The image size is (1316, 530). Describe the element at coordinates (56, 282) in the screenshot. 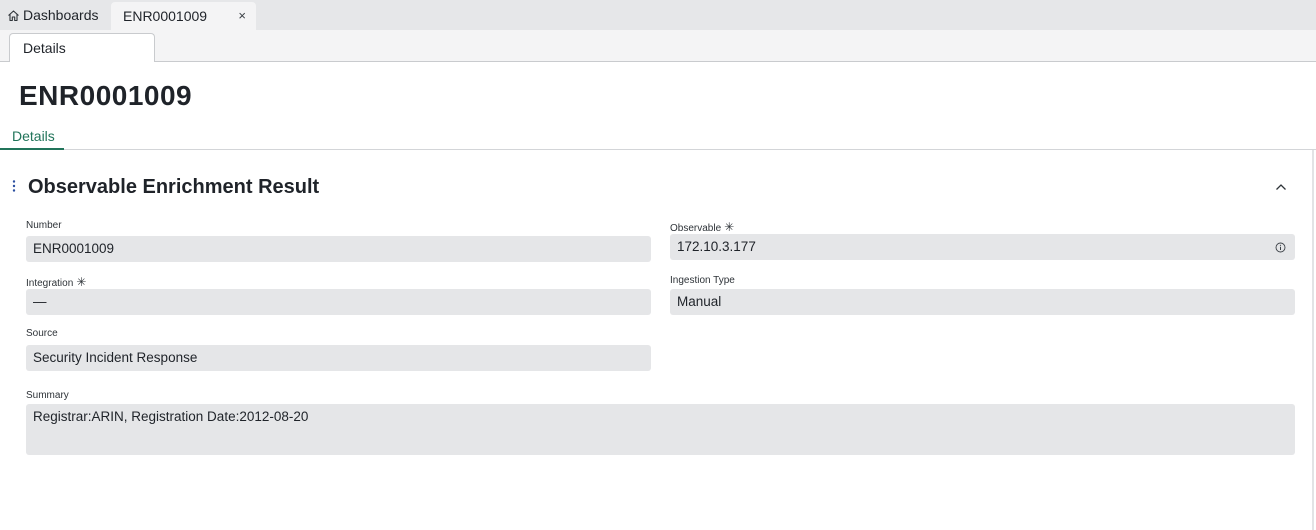

I see `integration-label: Integration ✳` at that location.